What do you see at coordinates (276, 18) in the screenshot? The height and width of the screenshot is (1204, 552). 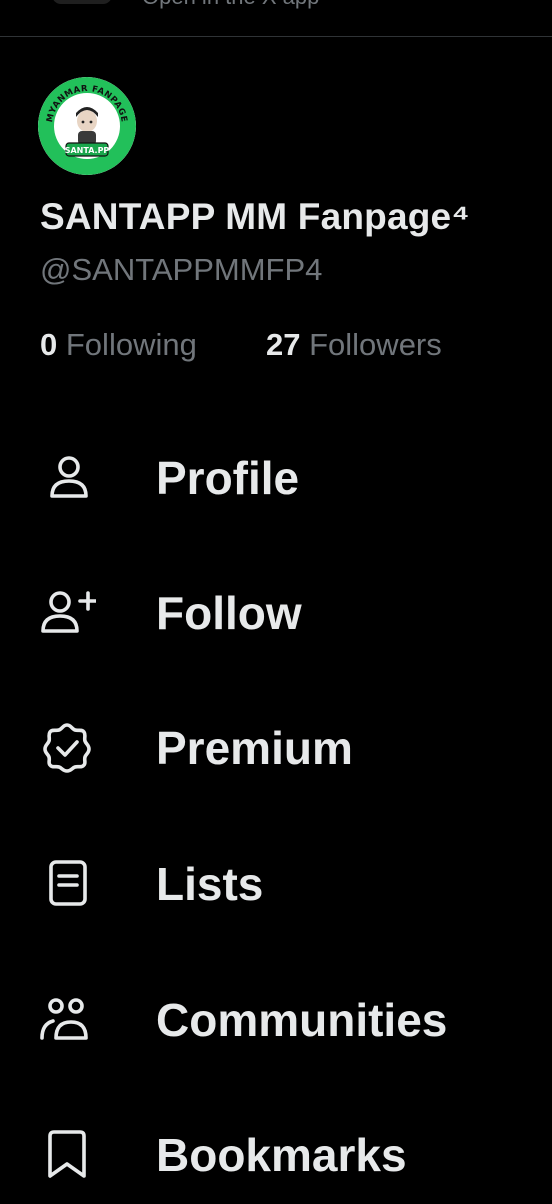 I see `open-in-app-banner: Open in the X app` at bounding box center [276, 18].